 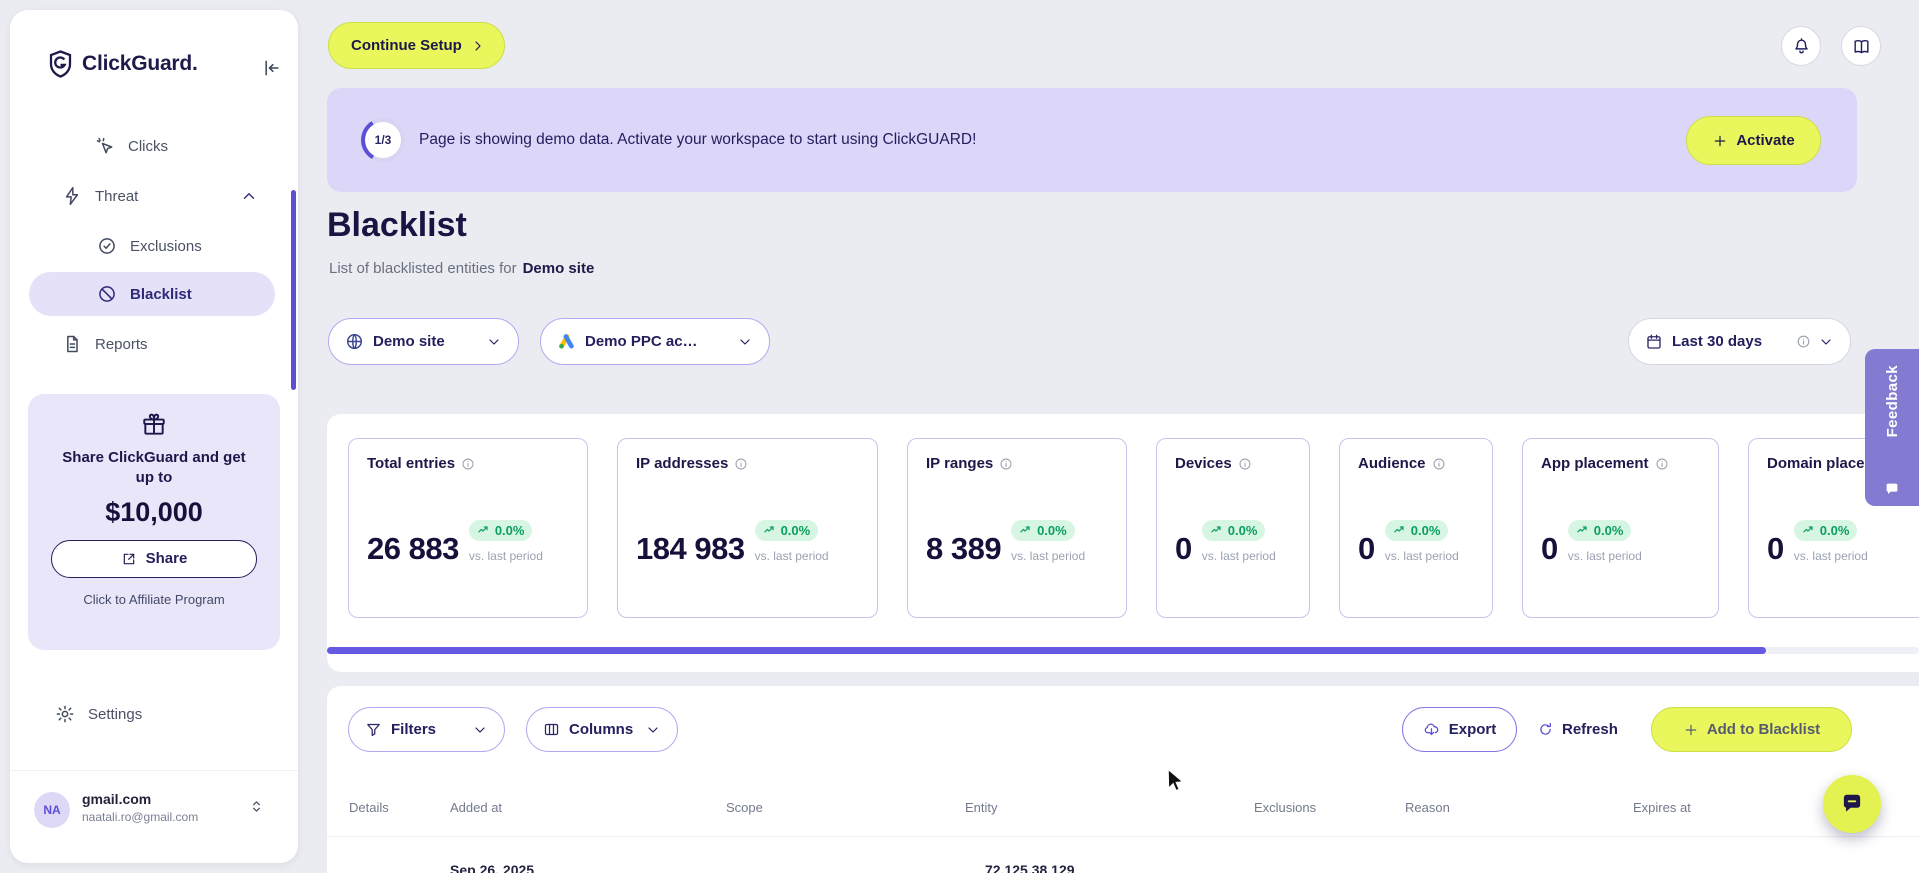 What do you see at coordinates (1030, 867) in the screenshot?
I see `row-entity: 72.125.38.129` at bounding box center [1030, 867].